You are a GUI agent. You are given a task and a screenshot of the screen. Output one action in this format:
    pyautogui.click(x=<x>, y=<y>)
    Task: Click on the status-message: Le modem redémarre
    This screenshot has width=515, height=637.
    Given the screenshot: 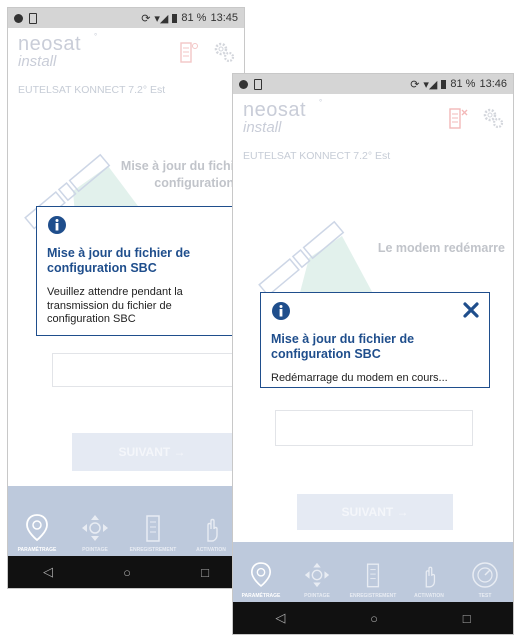 What is the action you would take?
    pyautogui.click(x=441, y=248)
    